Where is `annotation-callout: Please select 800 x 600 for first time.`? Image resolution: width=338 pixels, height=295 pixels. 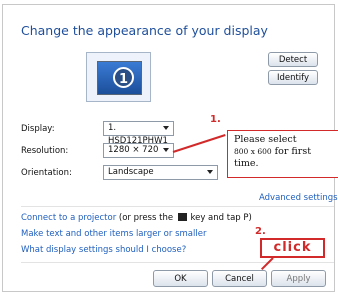 annotation-callout: Please select 800 x 600 for first time. is located at coordinates (282, 154).